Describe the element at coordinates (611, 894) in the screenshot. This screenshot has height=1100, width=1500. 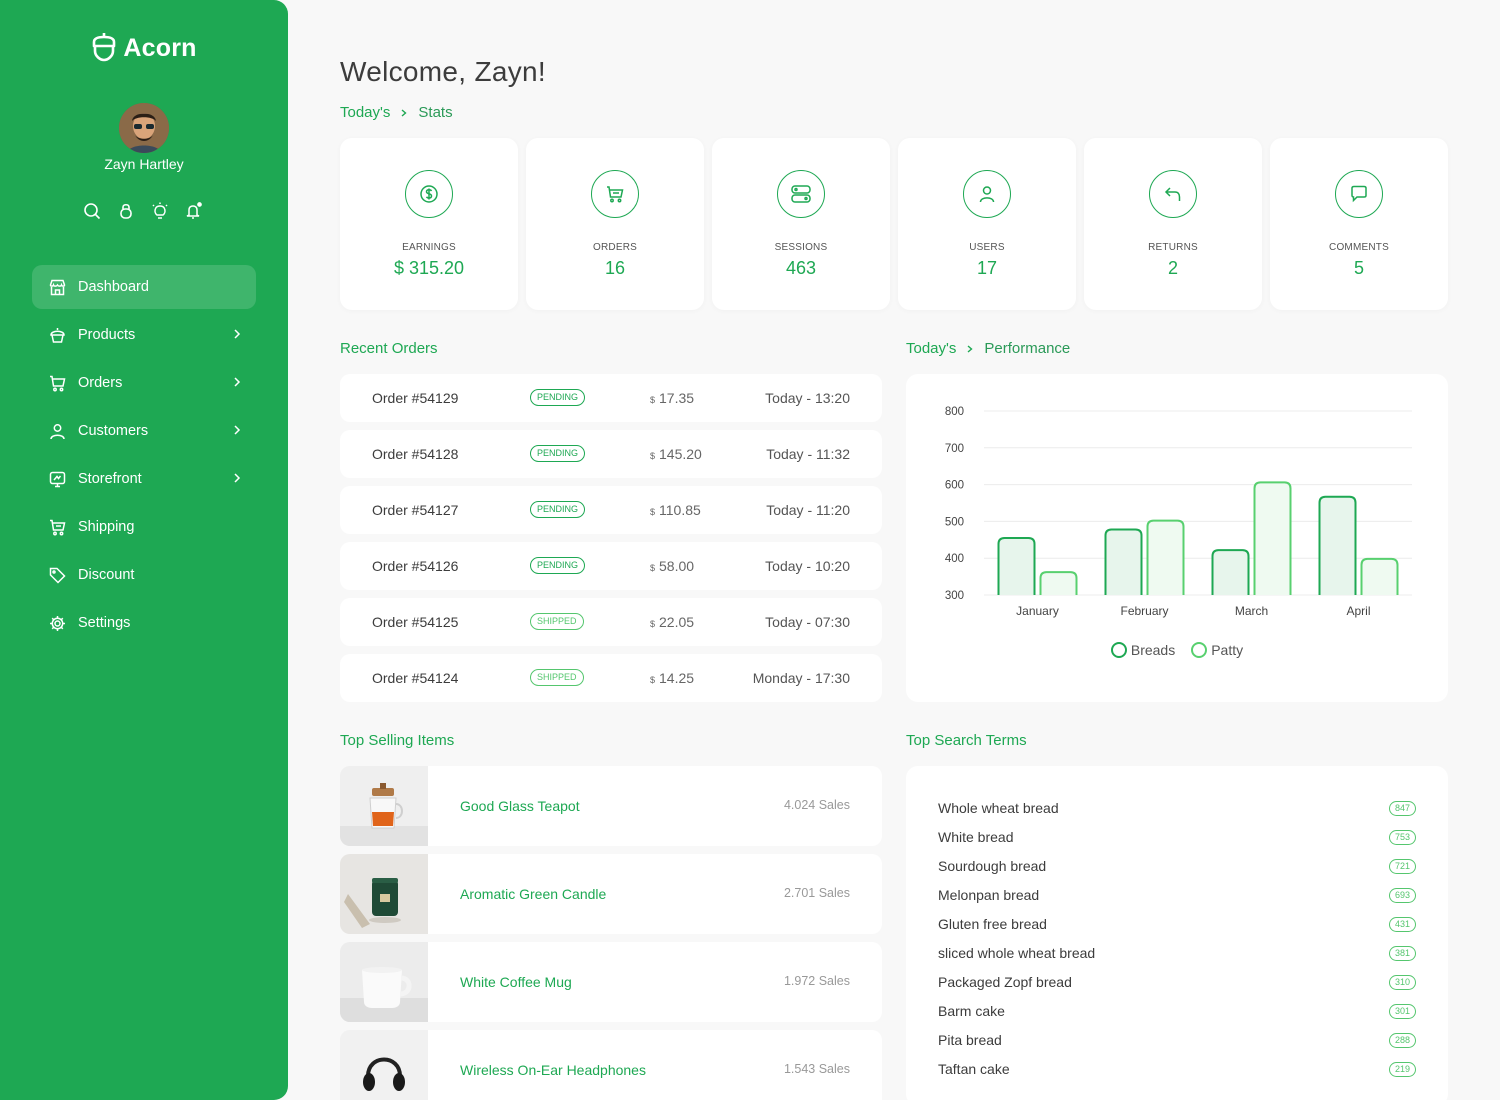
I see `list-item: Aromatic Green Candle 2.701 Sales` at that location.